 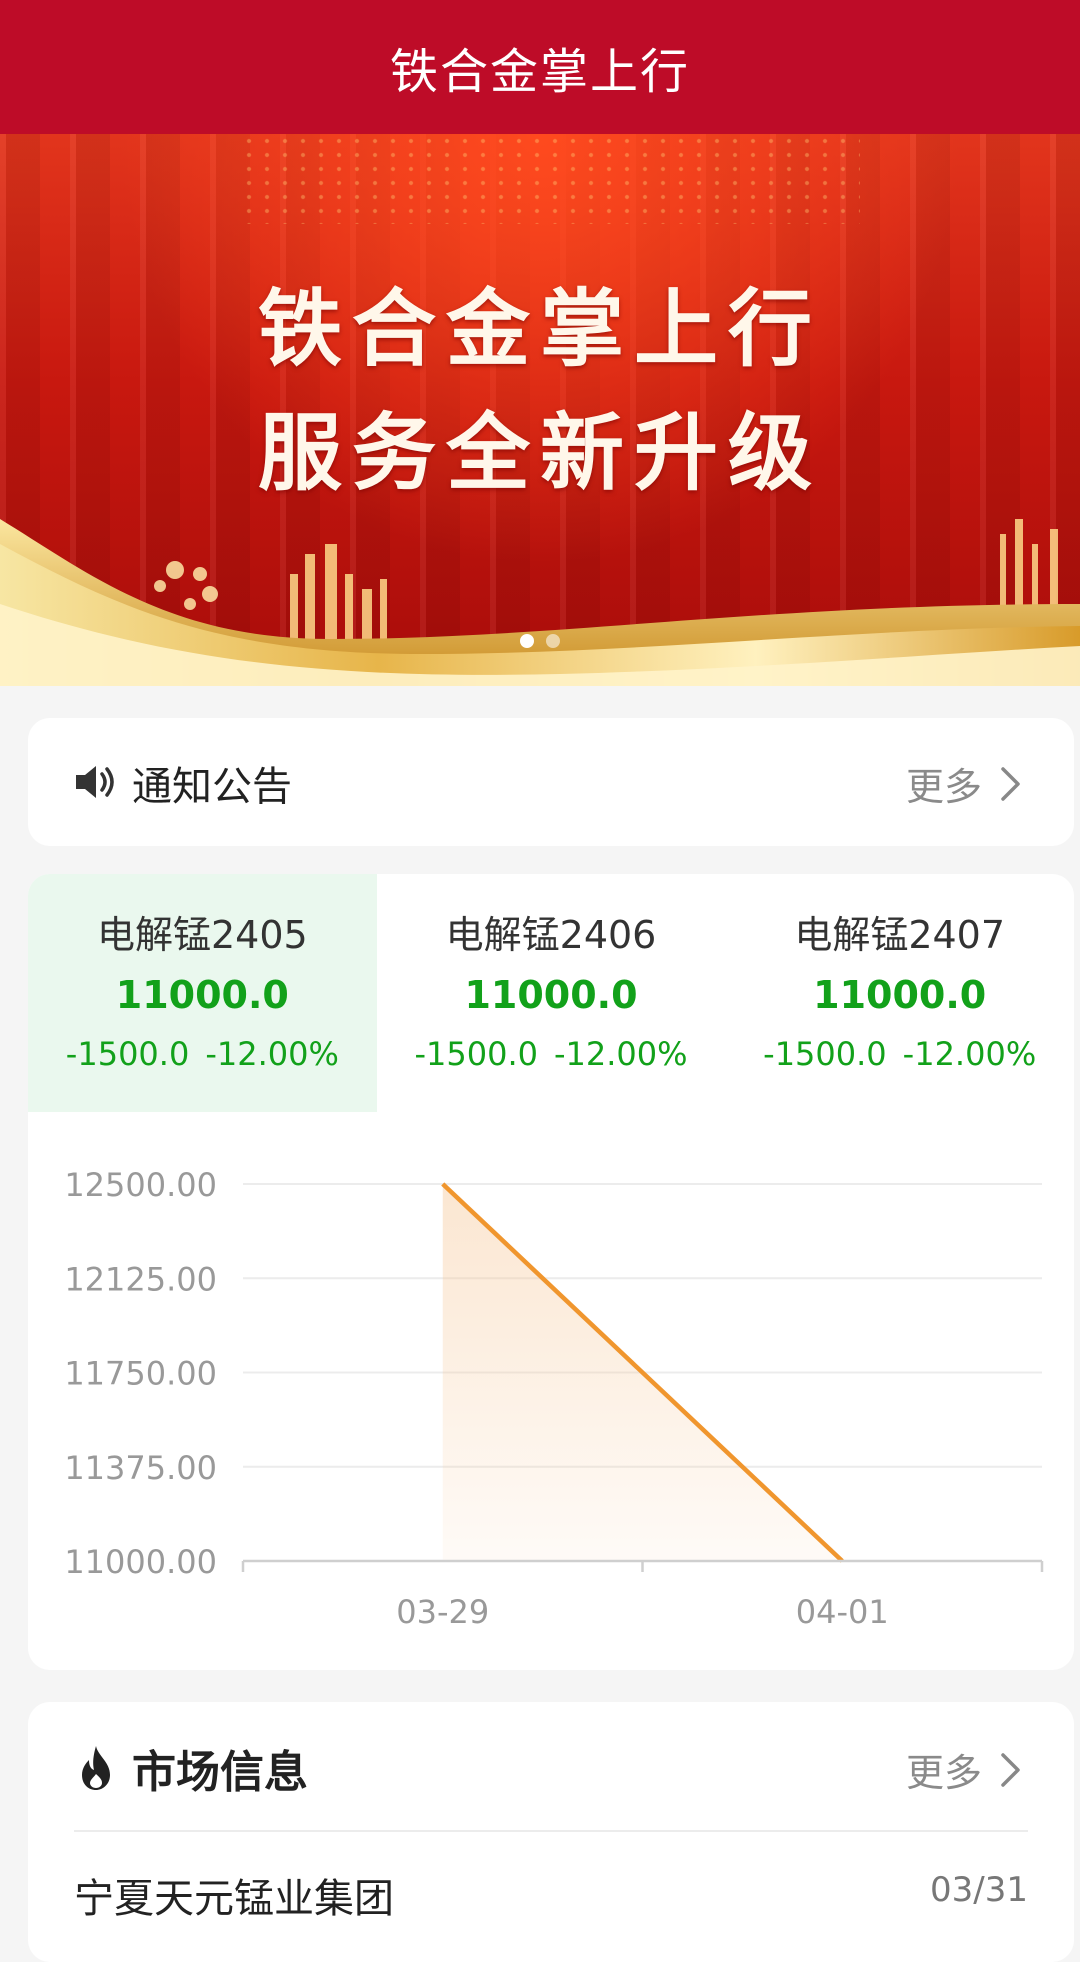 I want to click on banner-subheadline: 服务全新升级, so click(x=539, y=452).